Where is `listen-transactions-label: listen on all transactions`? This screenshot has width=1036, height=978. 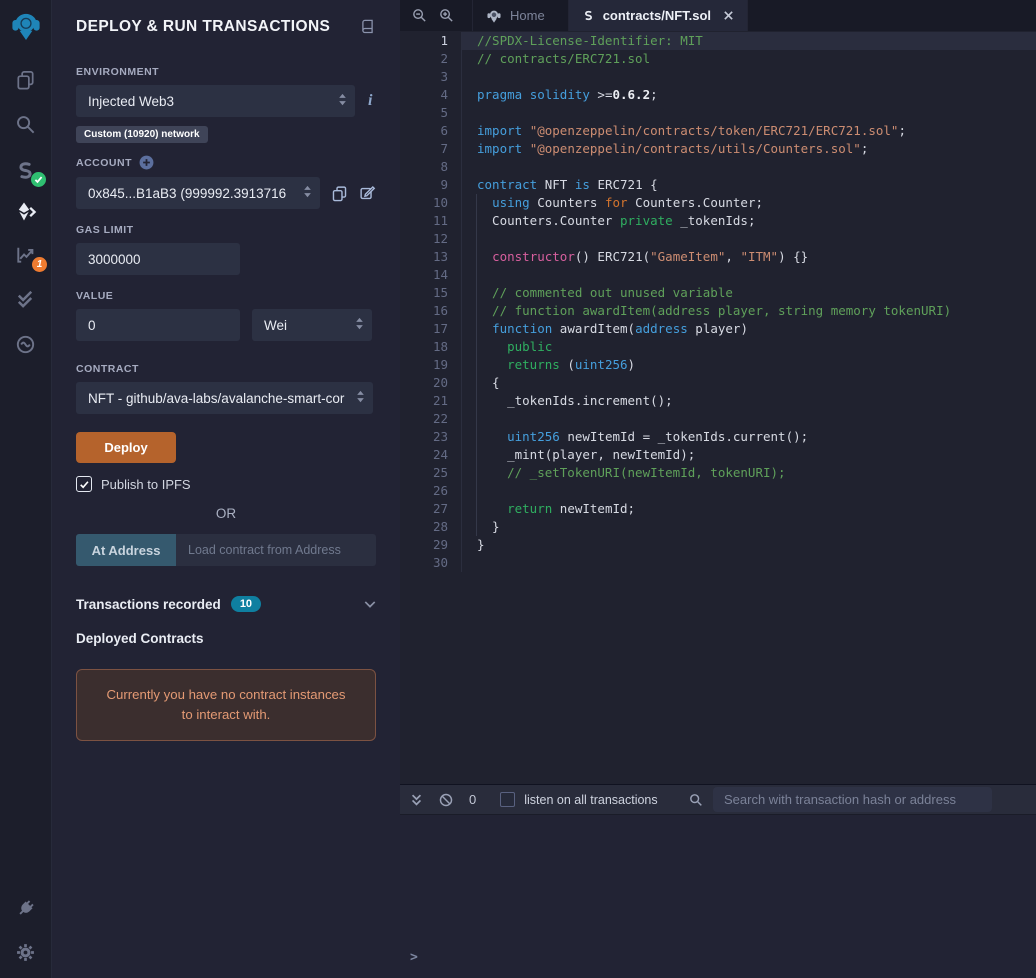 listen-transactions-label: listen on all transactions is located at coordinates (591, 799).